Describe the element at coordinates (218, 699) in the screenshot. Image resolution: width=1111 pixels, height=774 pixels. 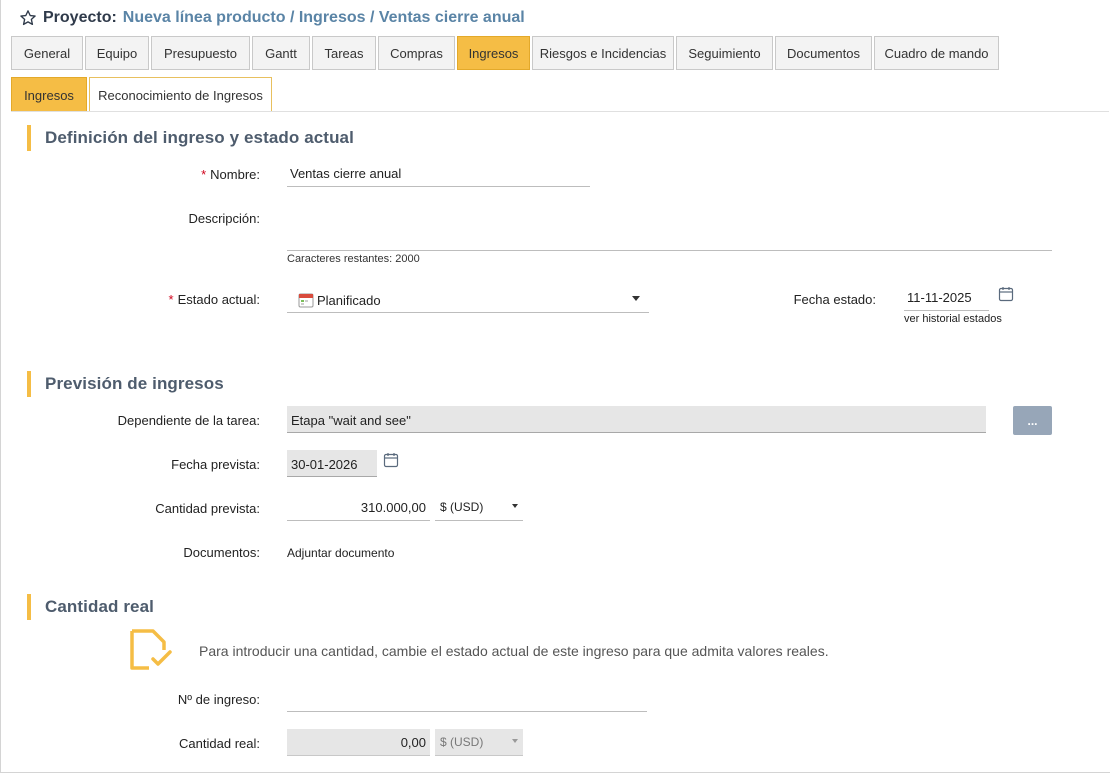
I see `num-ingreso-label: Nº de ingreso:` at that location.